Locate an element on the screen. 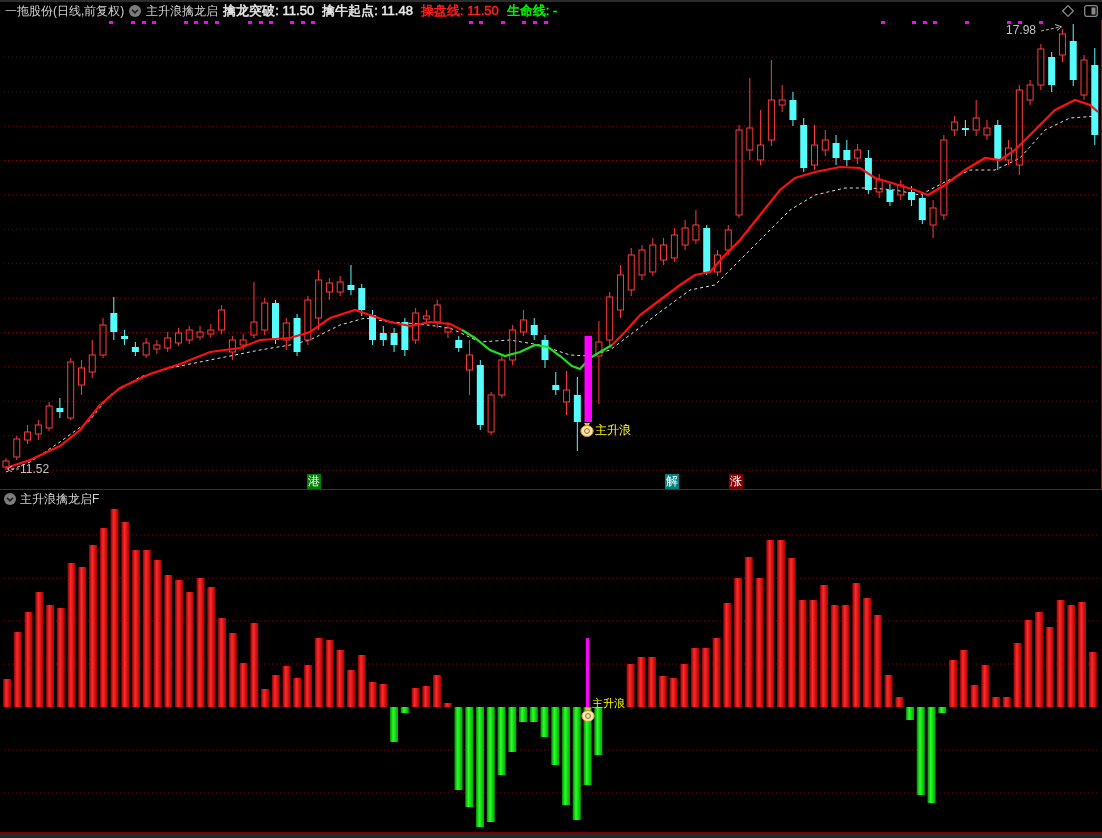 The height and width of the screenshot is (838, 1102). indicator-name: 主升浪擒龙启 is located at coordinates (182, 11).